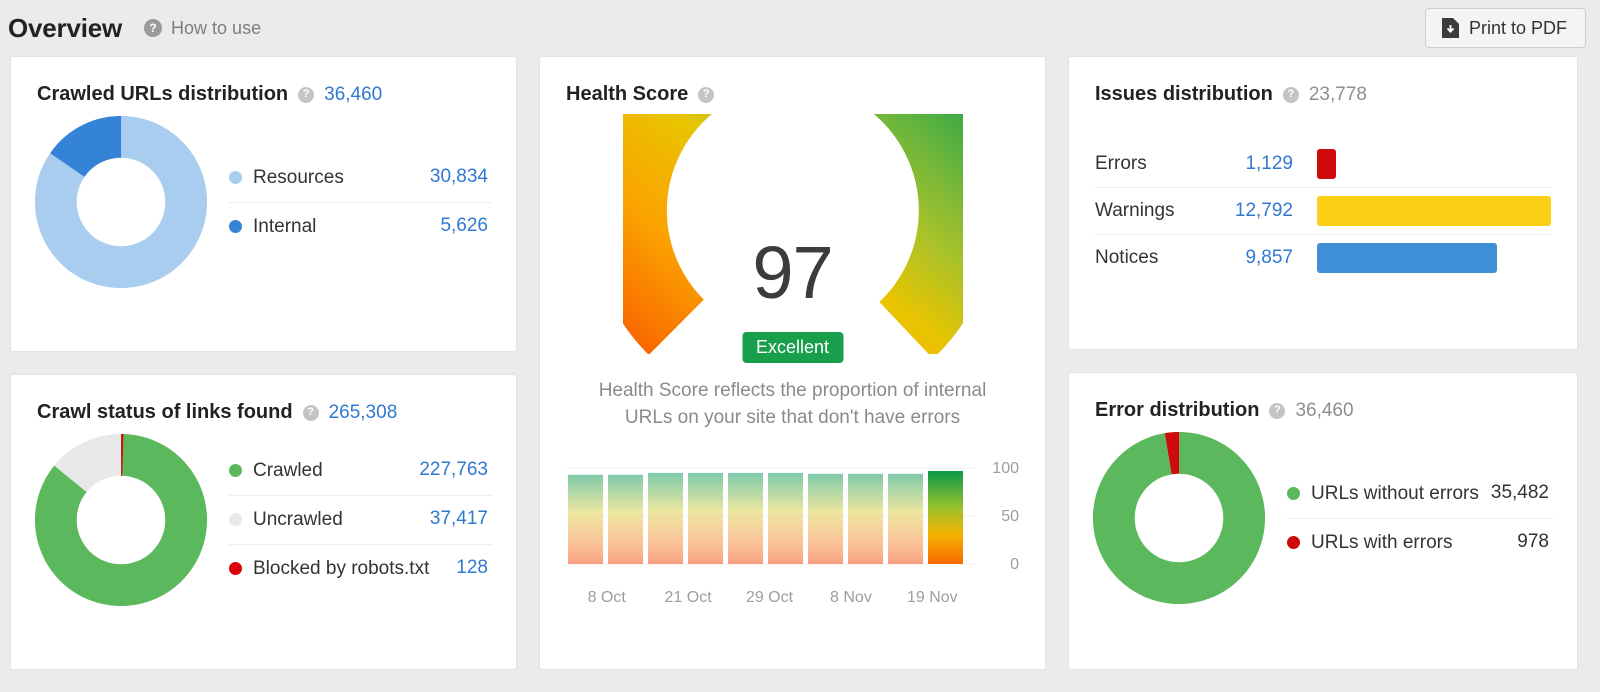 Image resolution: width=1600 pixels, height=692 pixels. I want to click on page-header: Overview ? How to use Print to PDF, so click(800, 28).